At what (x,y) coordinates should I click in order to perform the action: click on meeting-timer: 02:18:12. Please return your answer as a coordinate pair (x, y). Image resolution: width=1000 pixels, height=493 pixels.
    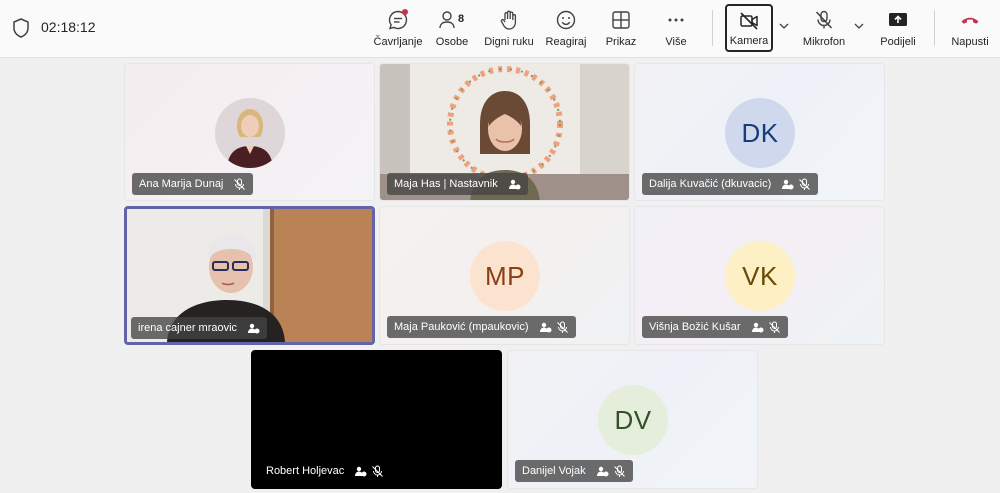
    Looking at the image, I should click on (68, 27).